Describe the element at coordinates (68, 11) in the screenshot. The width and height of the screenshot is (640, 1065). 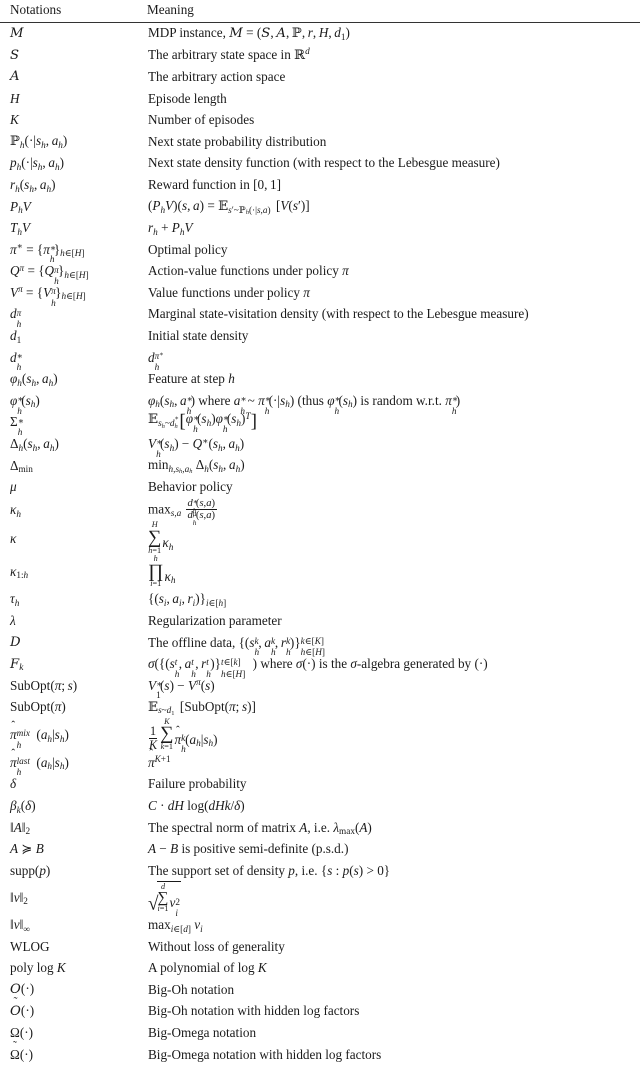
I see `column-header-notations: Notations` at that location.